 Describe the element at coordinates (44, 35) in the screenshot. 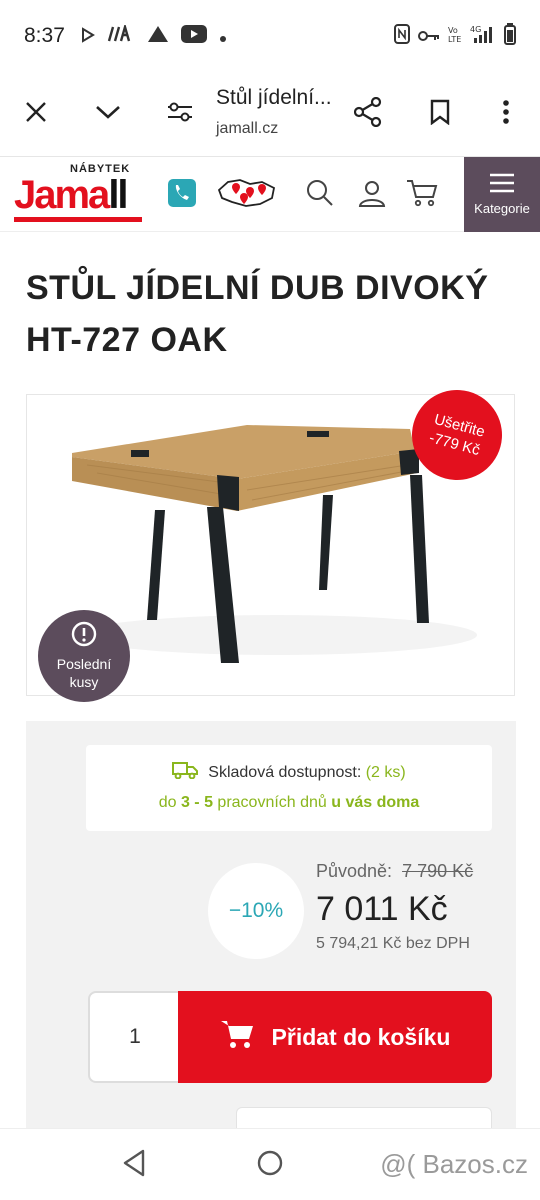

I see `status-time: 8:37` at that location.